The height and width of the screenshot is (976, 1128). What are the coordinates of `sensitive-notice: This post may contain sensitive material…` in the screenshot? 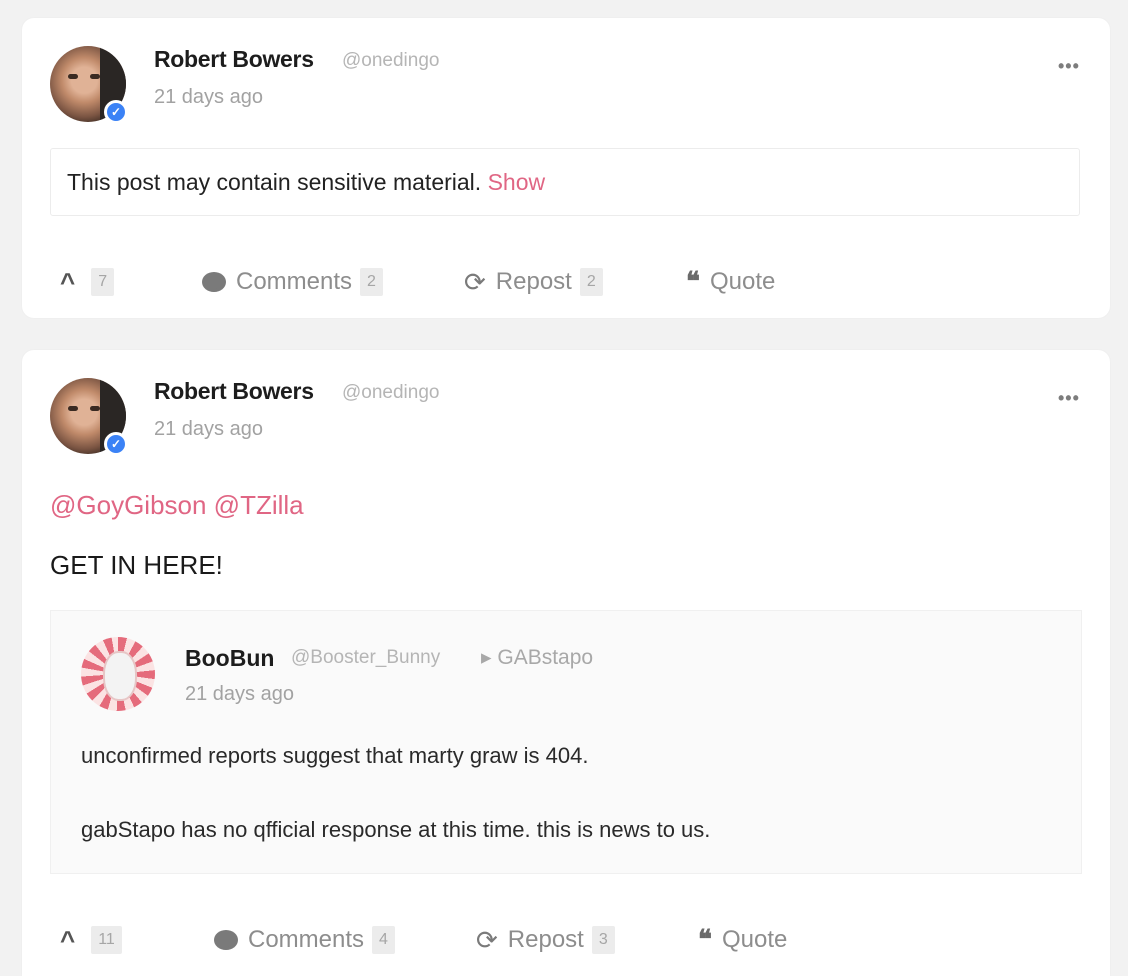 It's located at (565, 182).